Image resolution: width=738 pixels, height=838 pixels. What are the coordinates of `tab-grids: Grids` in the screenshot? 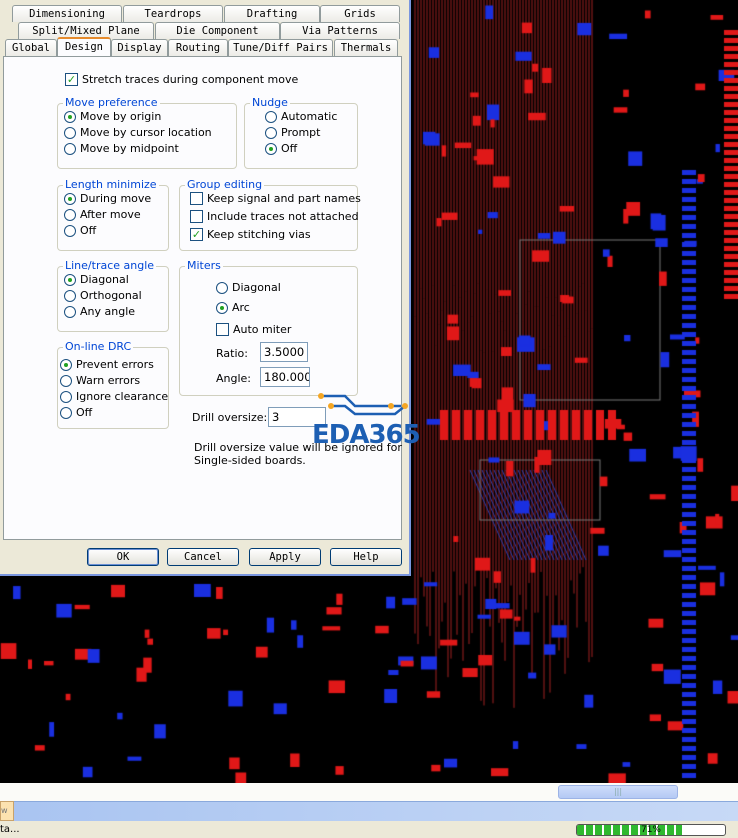 It's located at (360, 13).